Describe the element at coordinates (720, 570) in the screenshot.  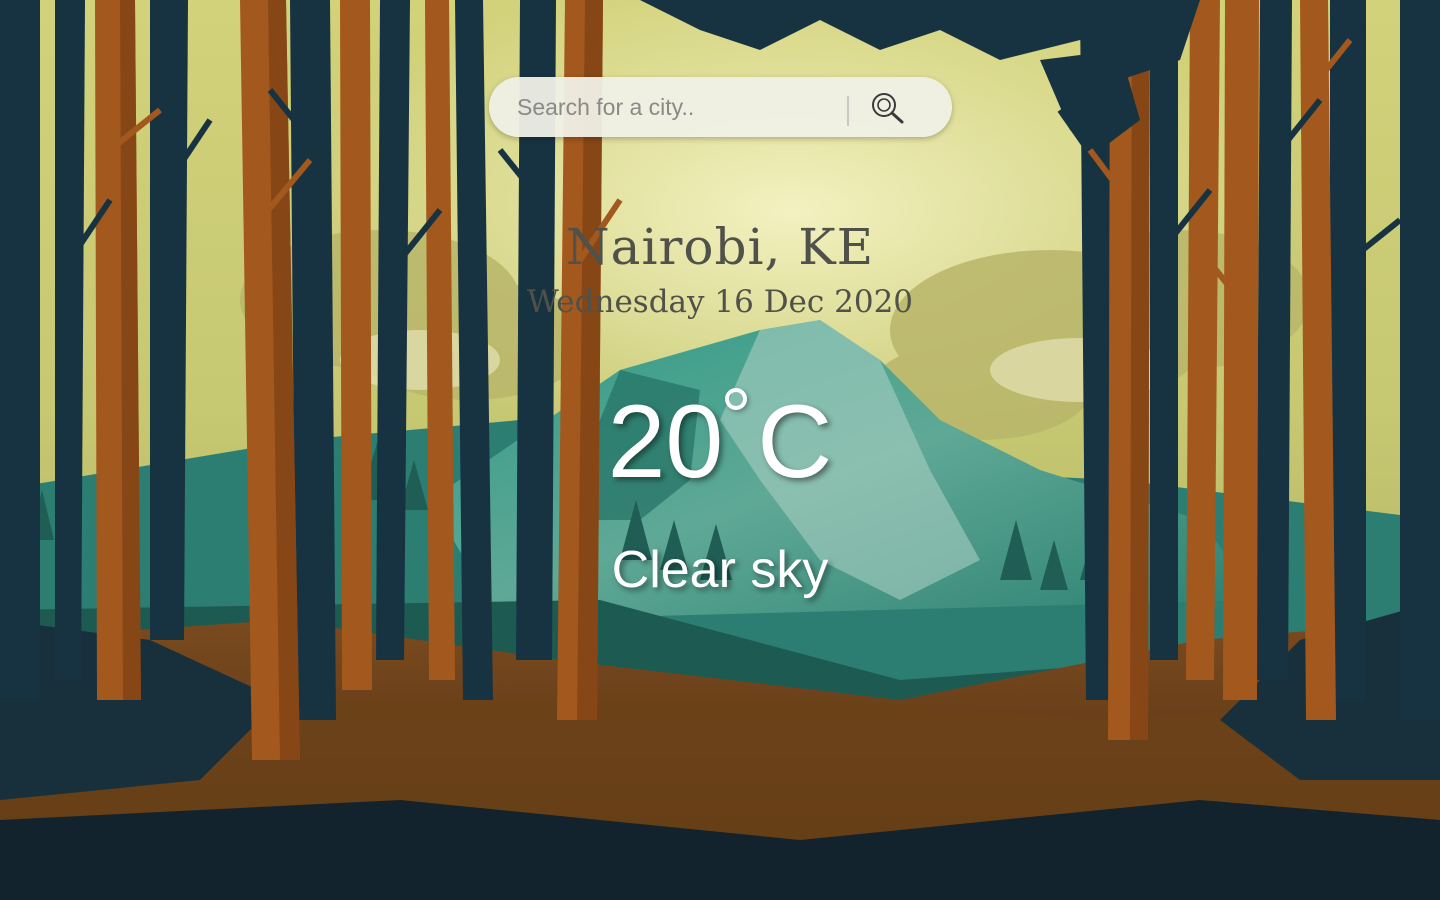
I see `weather-description: Clear sky` at that location.